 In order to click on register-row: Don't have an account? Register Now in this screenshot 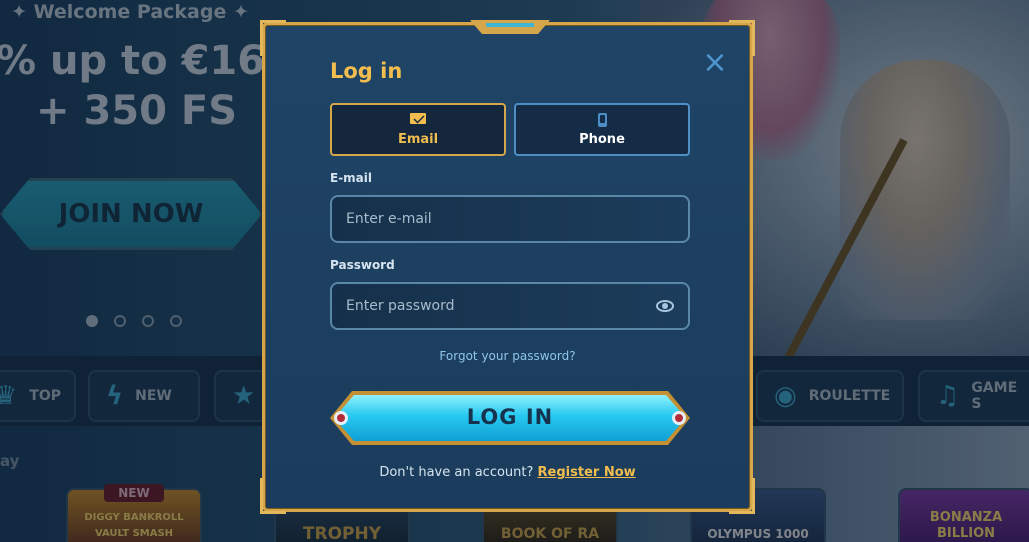, I will do `click(507, 472)`.